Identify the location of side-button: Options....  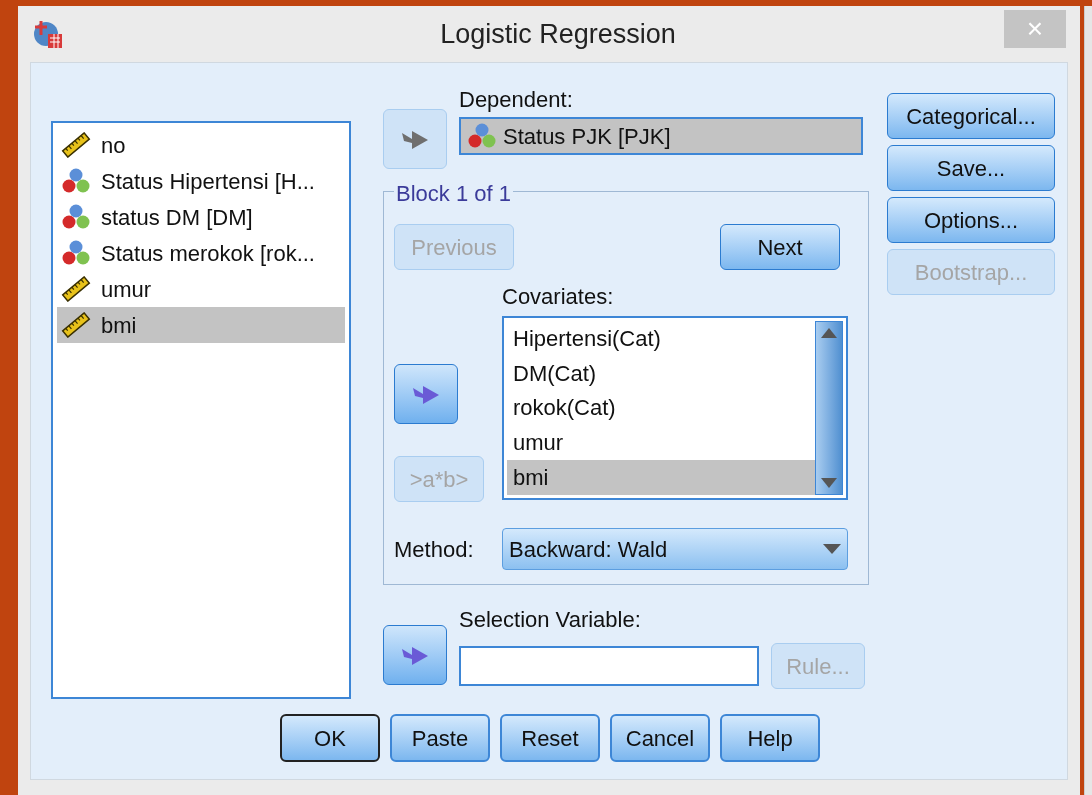
(971, 220).